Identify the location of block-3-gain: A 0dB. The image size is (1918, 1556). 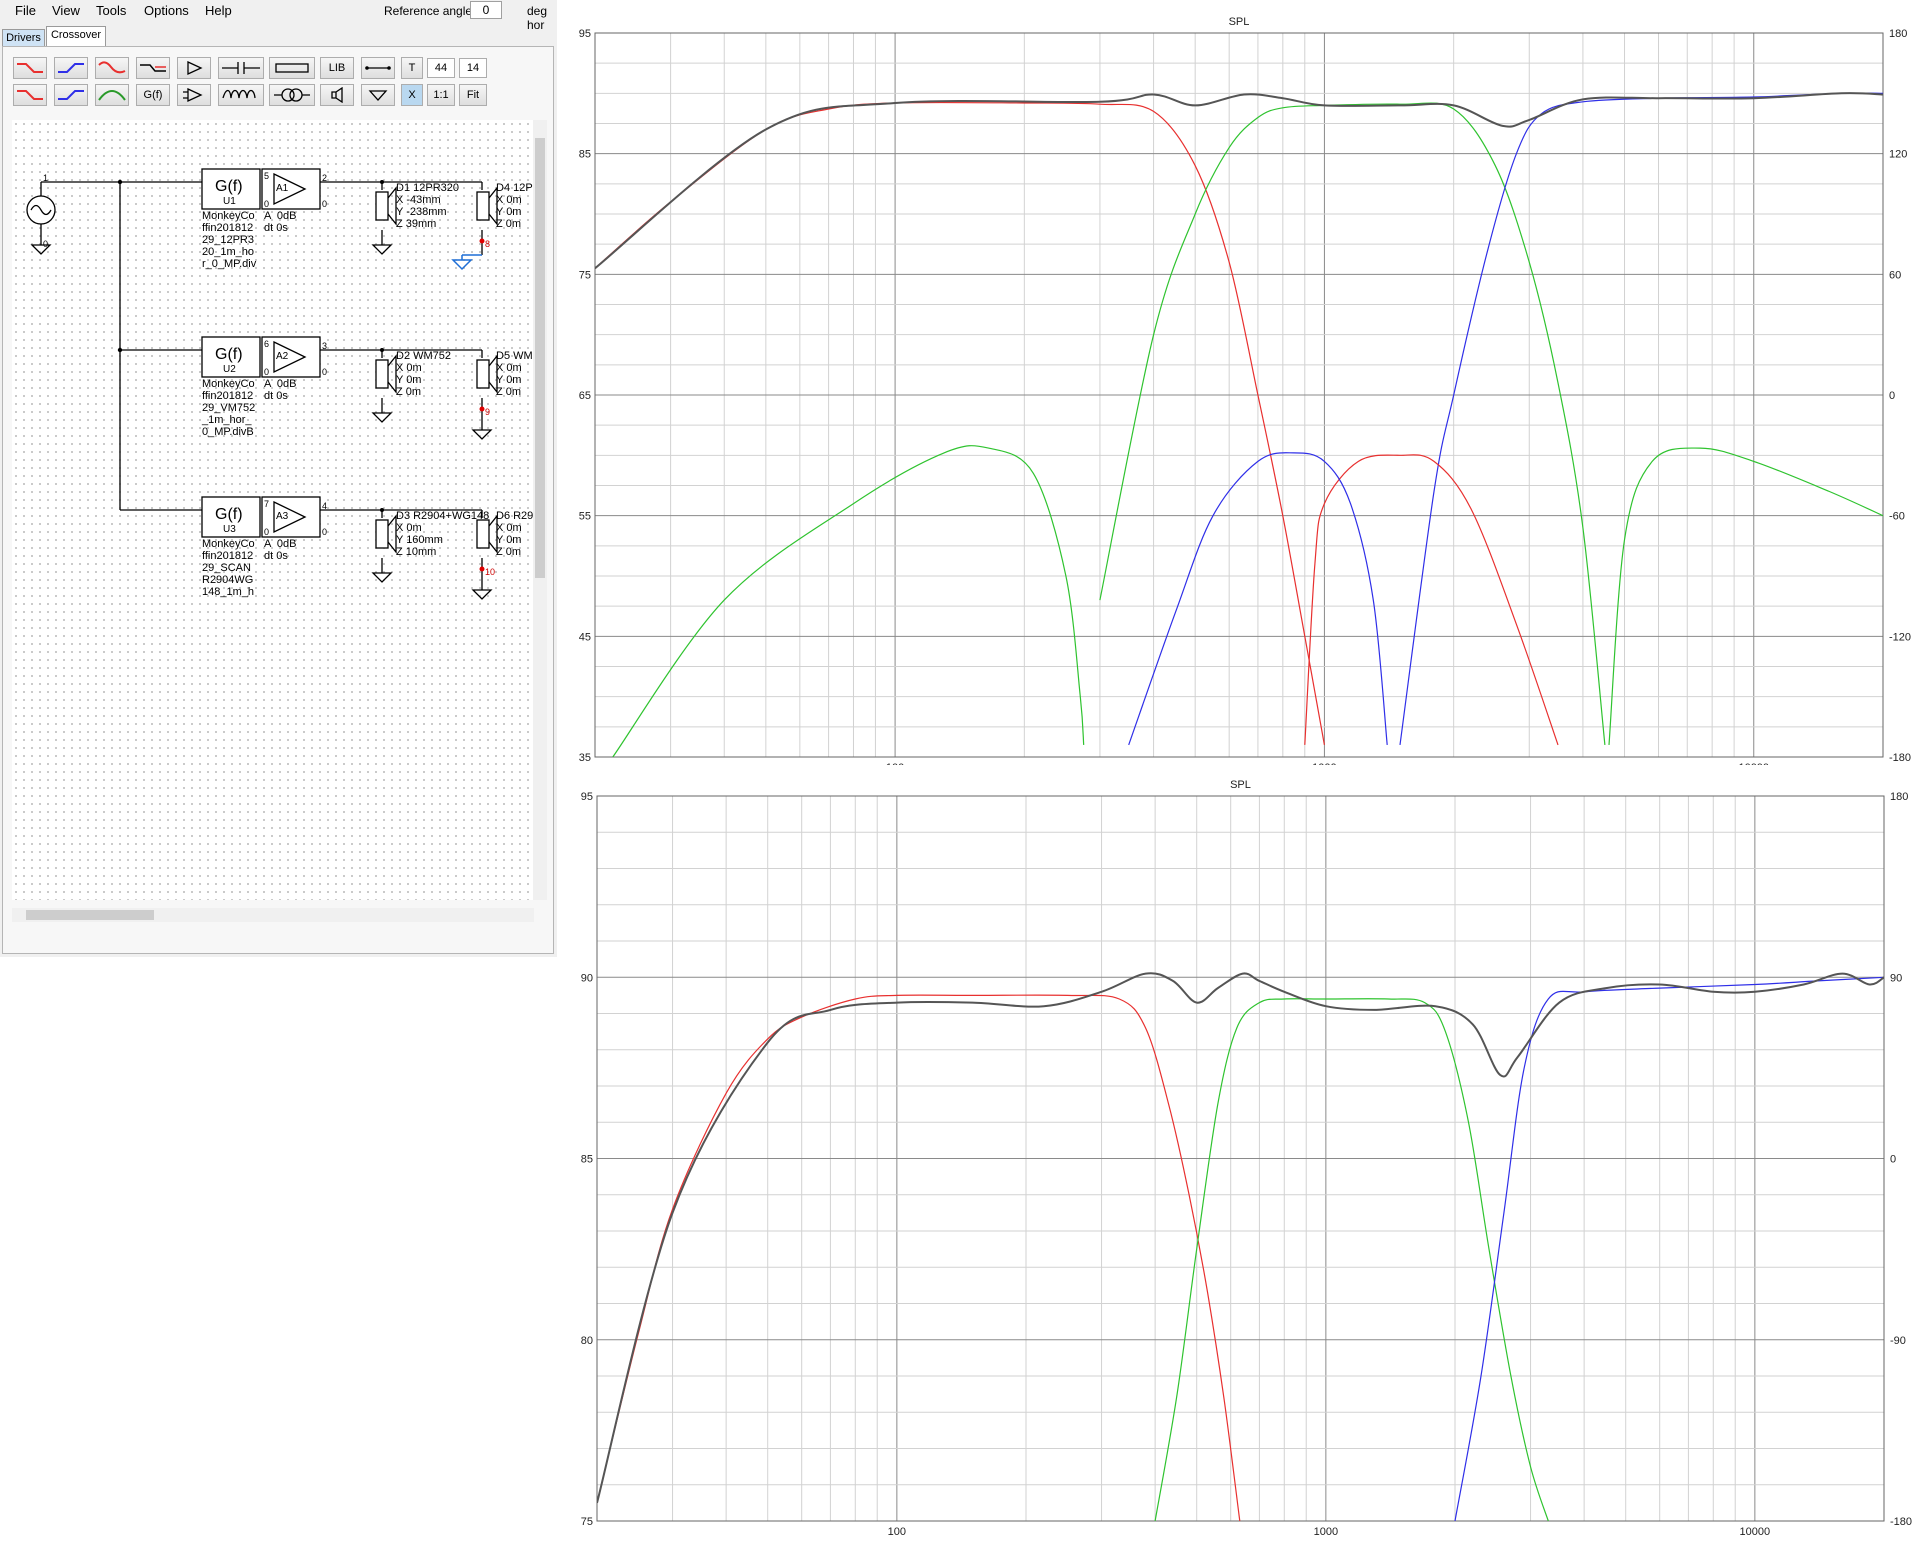
(280, 544).